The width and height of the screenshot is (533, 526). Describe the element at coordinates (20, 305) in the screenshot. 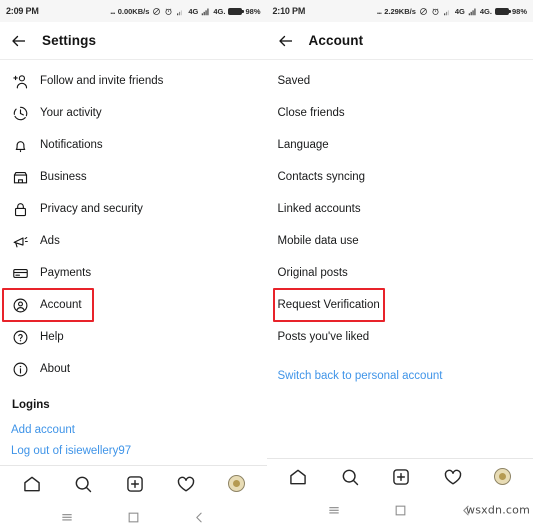

I see `account-circle-icon` at that location.